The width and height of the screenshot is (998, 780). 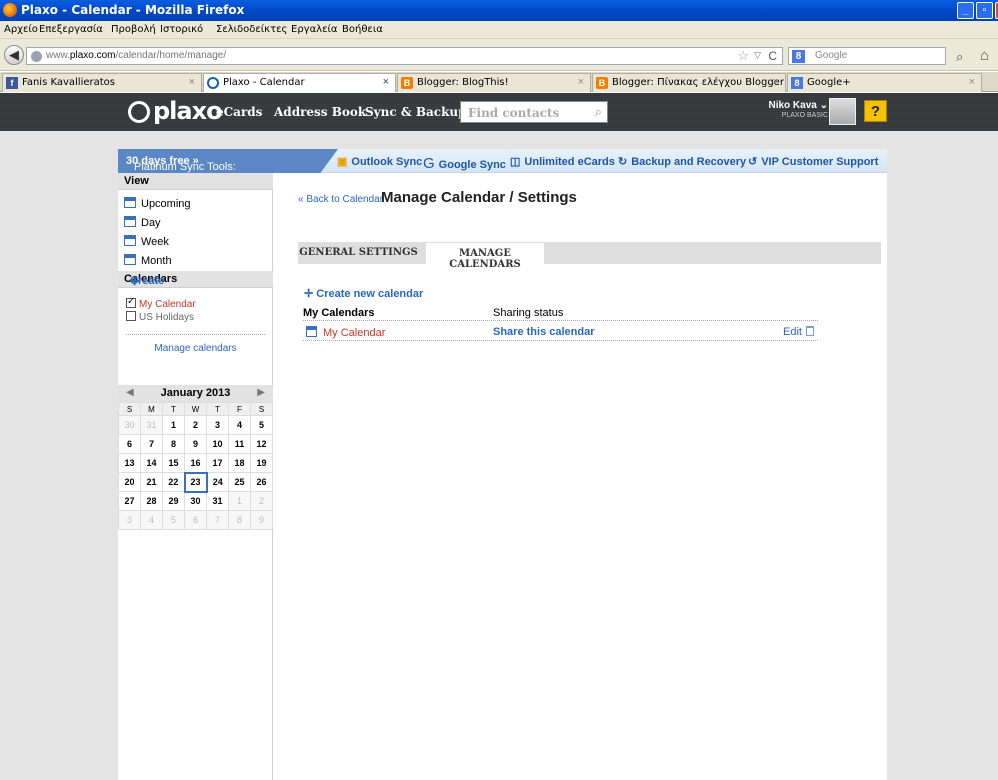 I want to click on calendar-day: 14, so click(x=151, y=463).